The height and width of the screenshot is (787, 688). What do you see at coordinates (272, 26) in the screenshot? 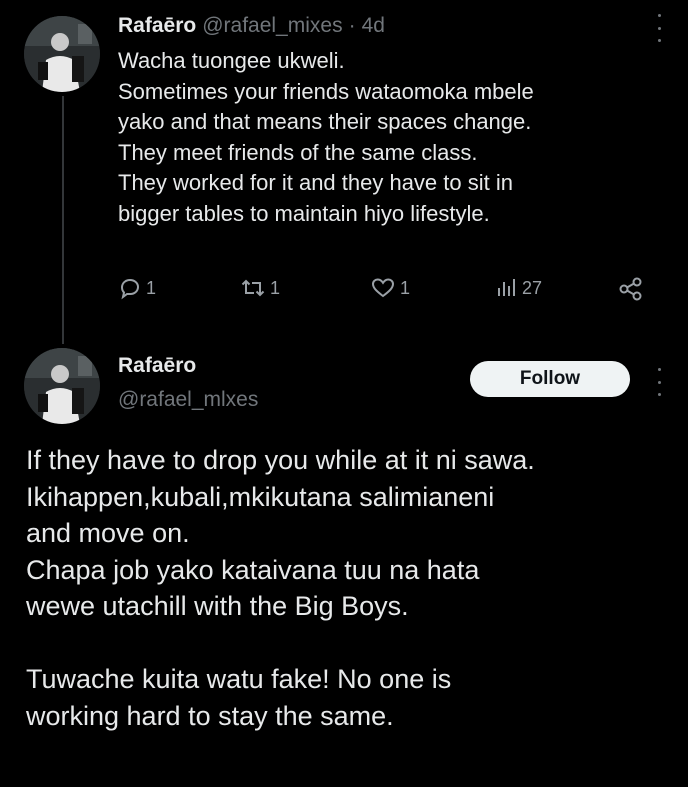
I see `handle: @rafael_mixes` at bounding box center [272, 26].